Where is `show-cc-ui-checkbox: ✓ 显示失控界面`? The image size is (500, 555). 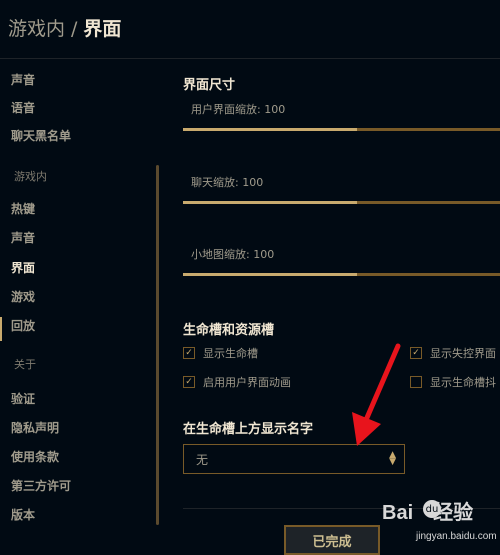
show-cc-ui-checkbox: ✓ 显示失控界面 is located at coordinates (453, 353).